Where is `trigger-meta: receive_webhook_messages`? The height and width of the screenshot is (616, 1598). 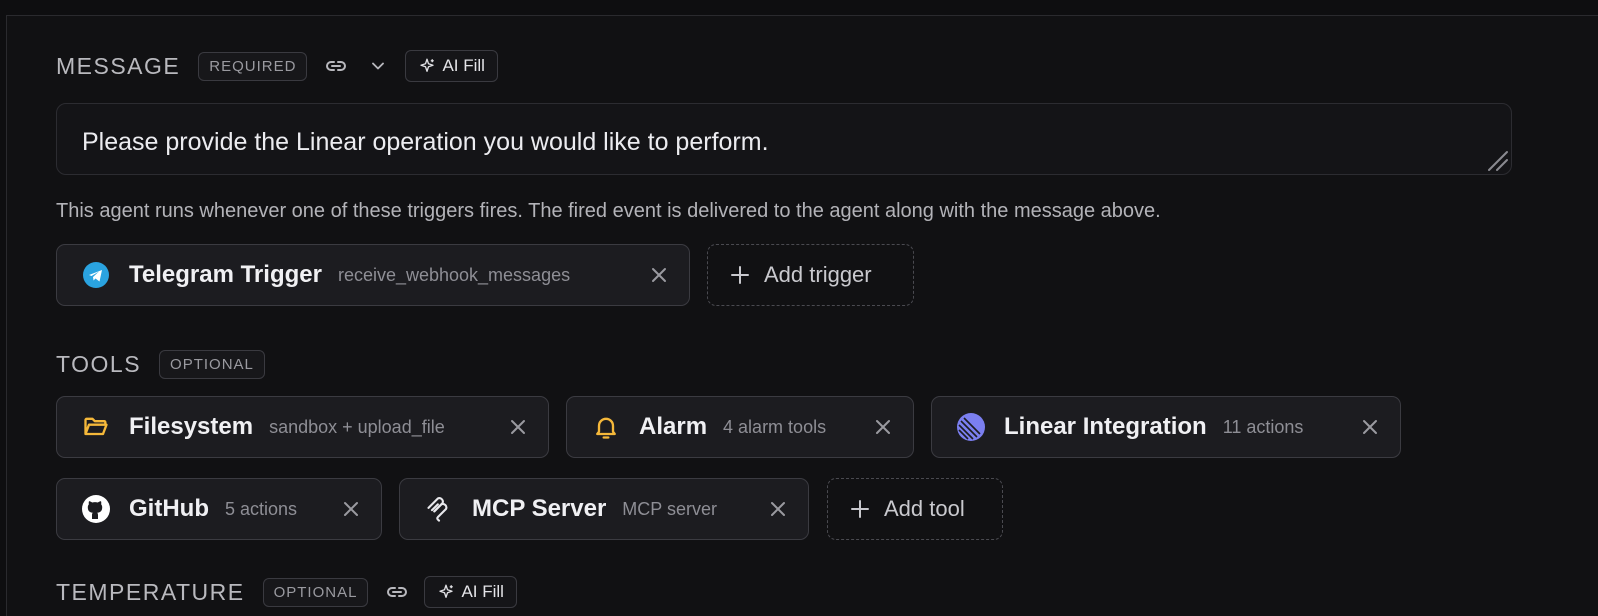
trigger-meta: receive_webhook_messages is located at coordinates (454, 274).